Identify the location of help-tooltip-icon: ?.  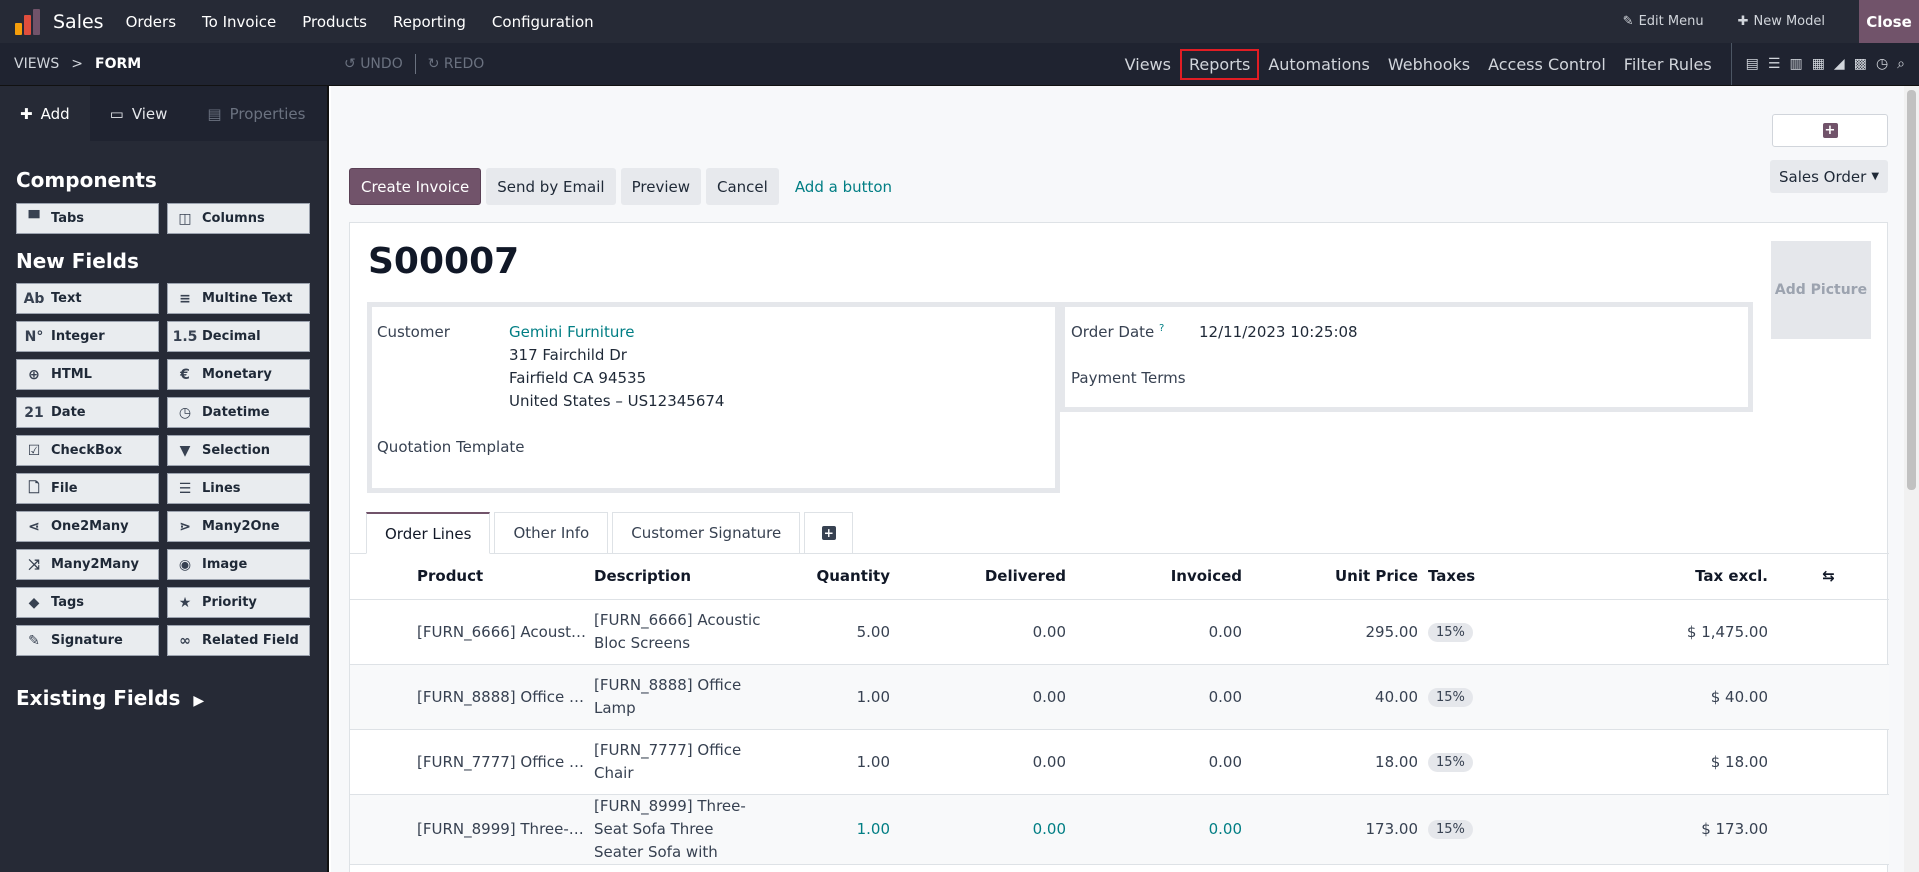
(1161, 328).